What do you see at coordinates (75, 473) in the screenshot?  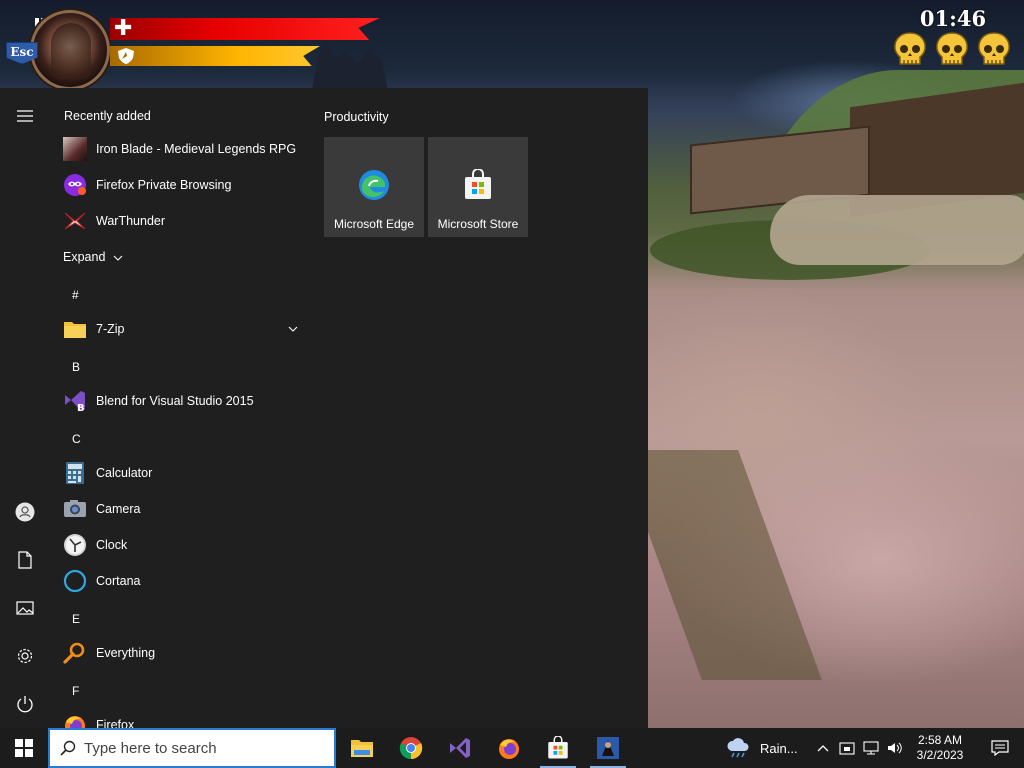 I see `calculator-icon` at bounding box center [75, 473].